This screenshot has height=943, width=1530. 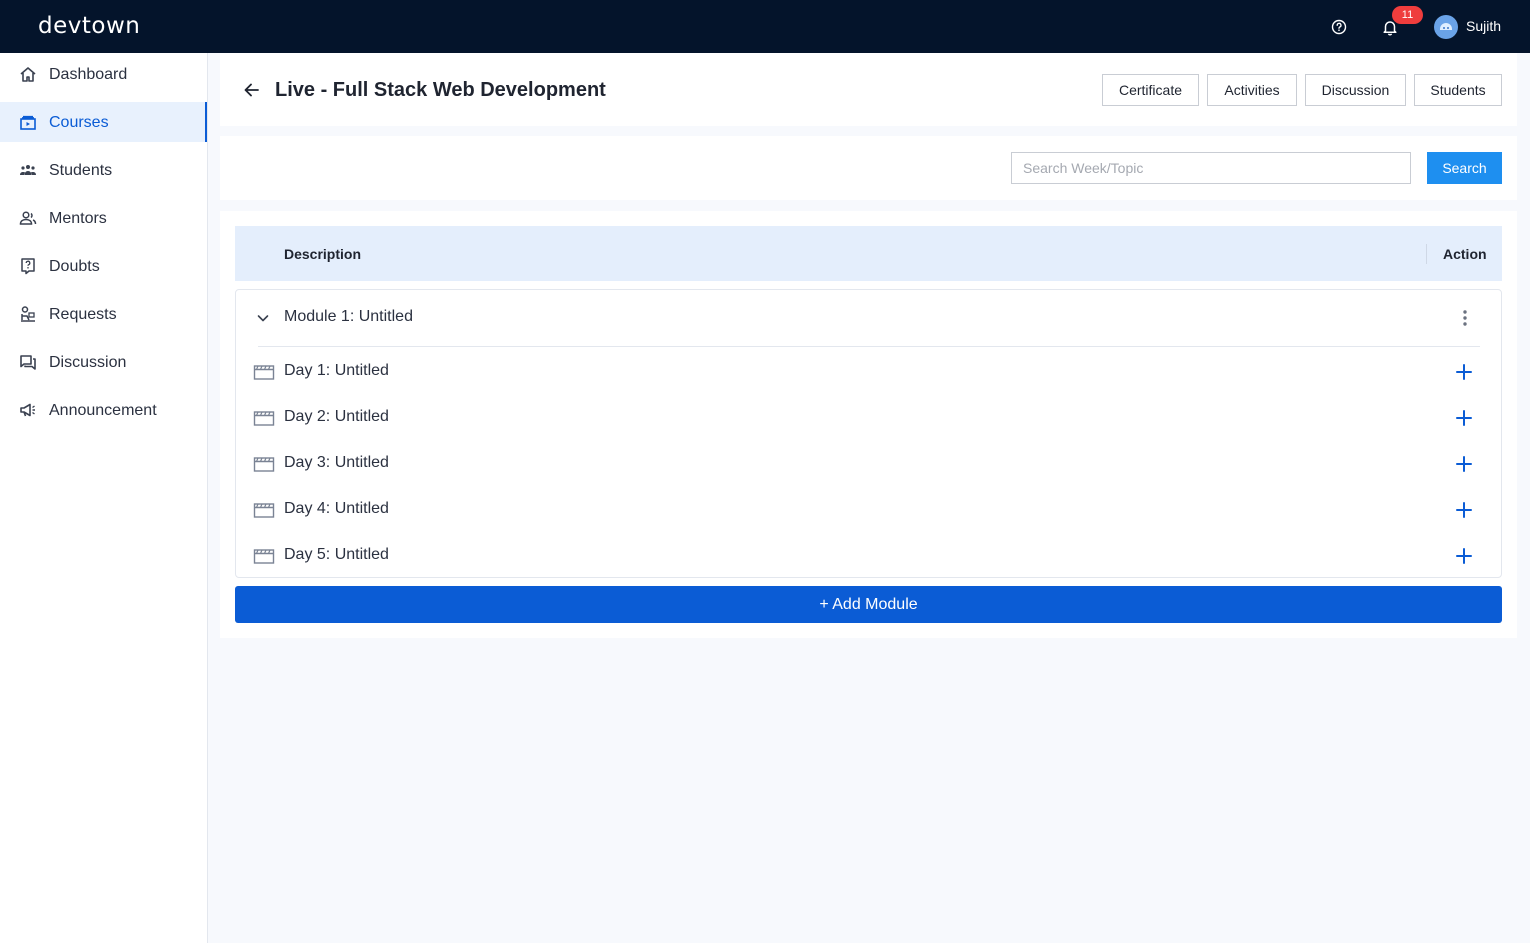 What do you see at coordinates (263, 318) in the screenshot?
I see `chevron-down-icon` at bounding box center [263, 318].